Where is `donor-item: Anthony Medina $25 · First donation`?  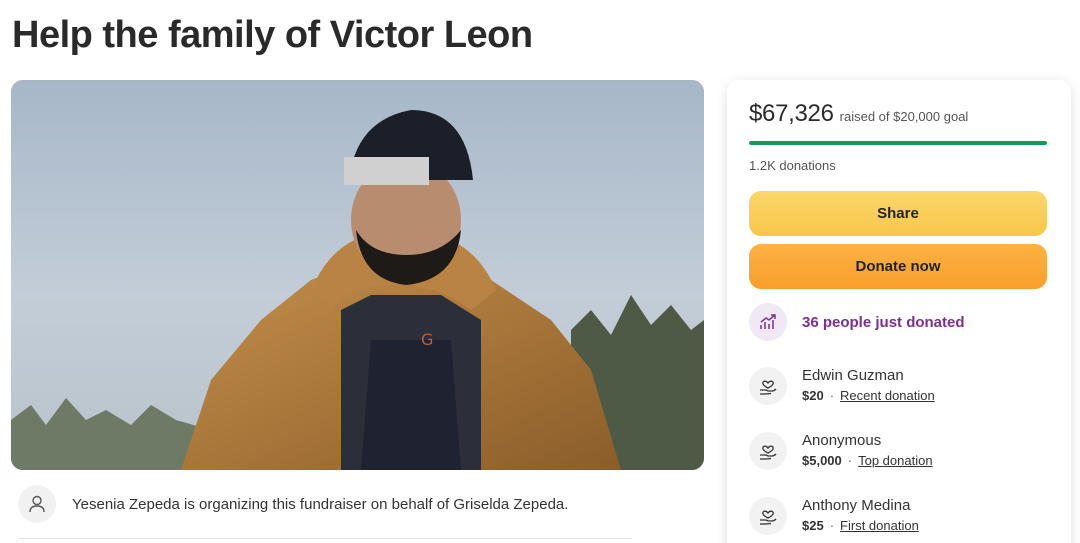
donor-item: Anthony Medina $25 · First donation is located at coordinates (834, 515).